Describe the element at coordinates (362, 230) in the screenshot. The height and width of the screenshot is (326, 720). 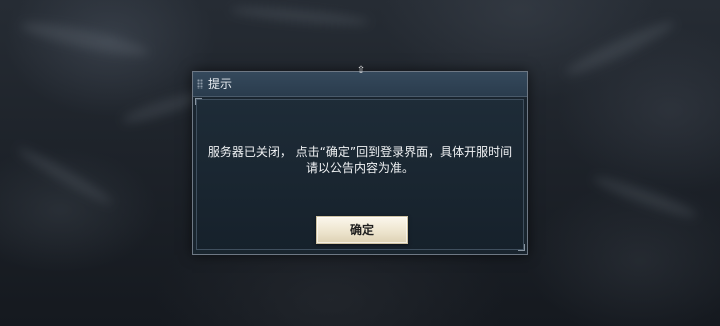
I see `confirm-button: 确定` at that location.